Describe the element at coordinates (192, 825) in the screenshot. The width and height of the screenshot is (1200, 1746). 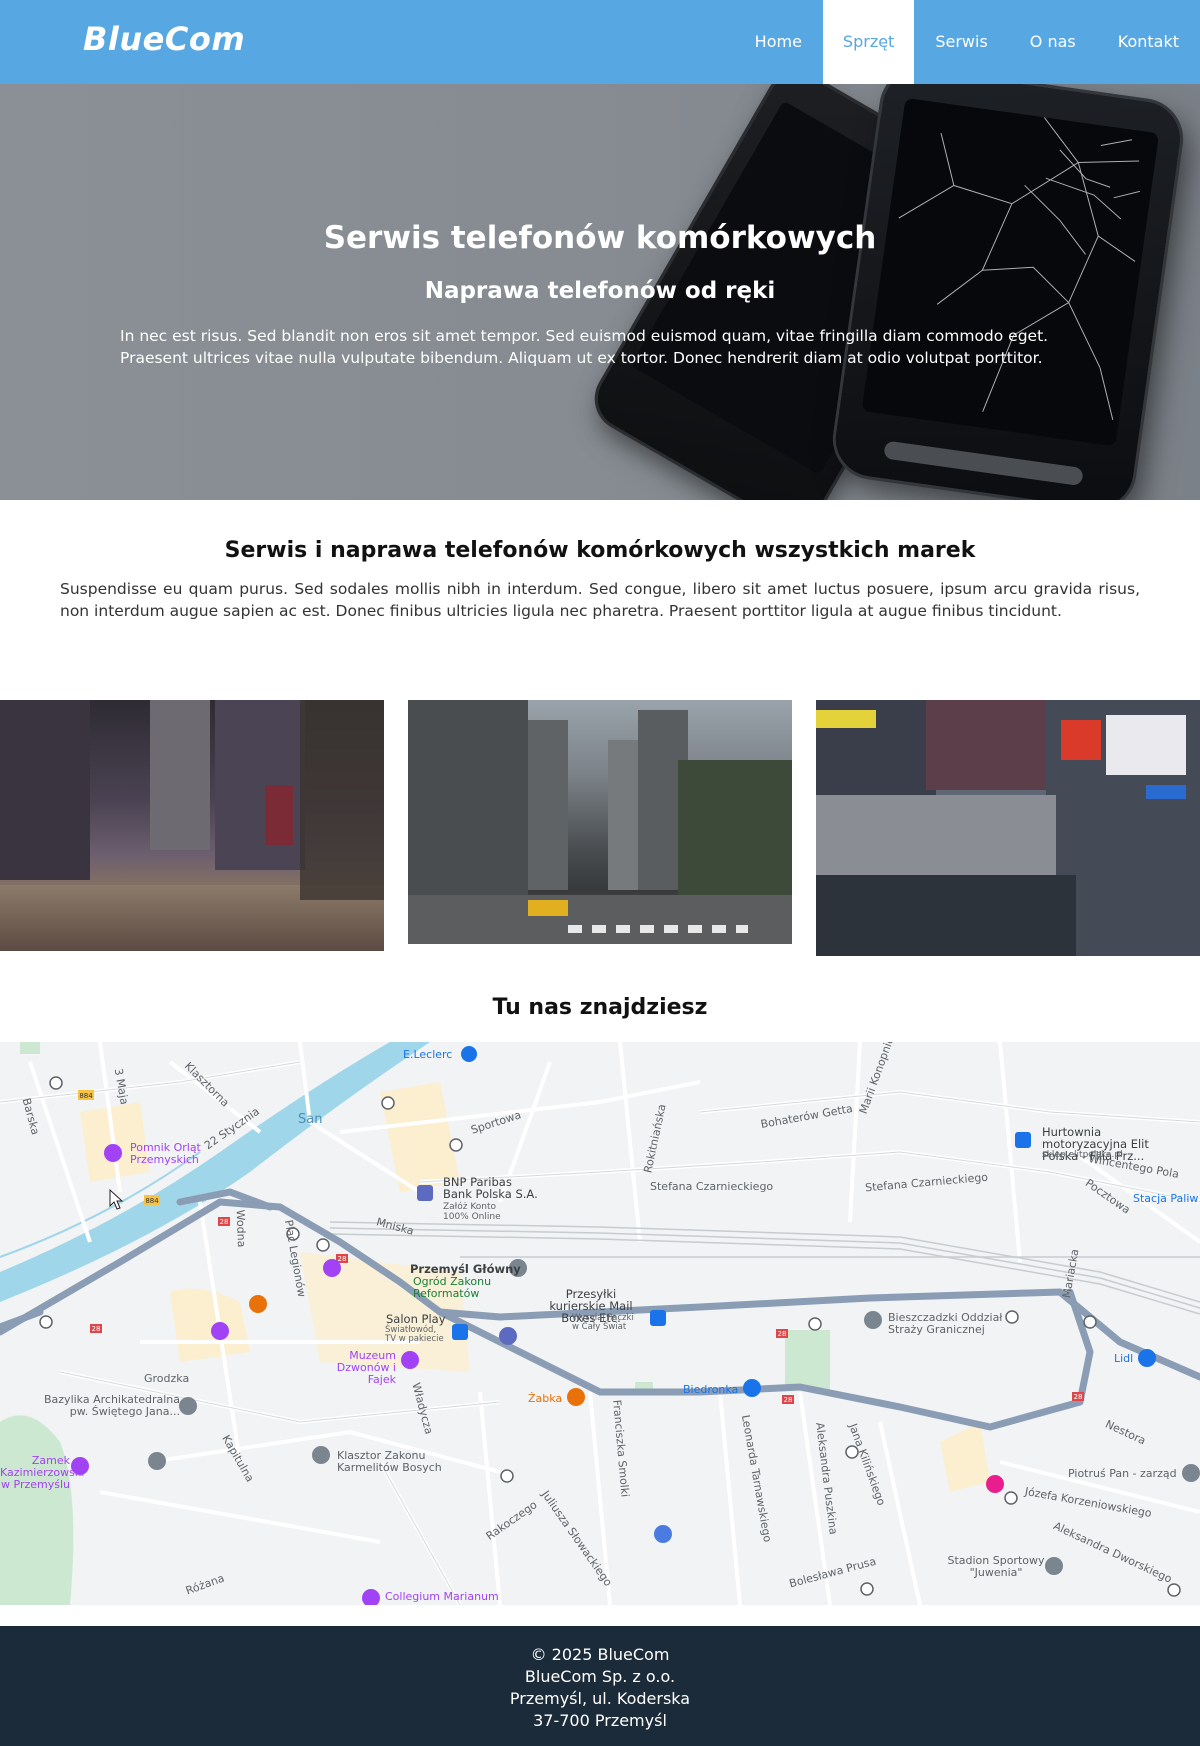
I see `gallery-image-evening-street` at that location.